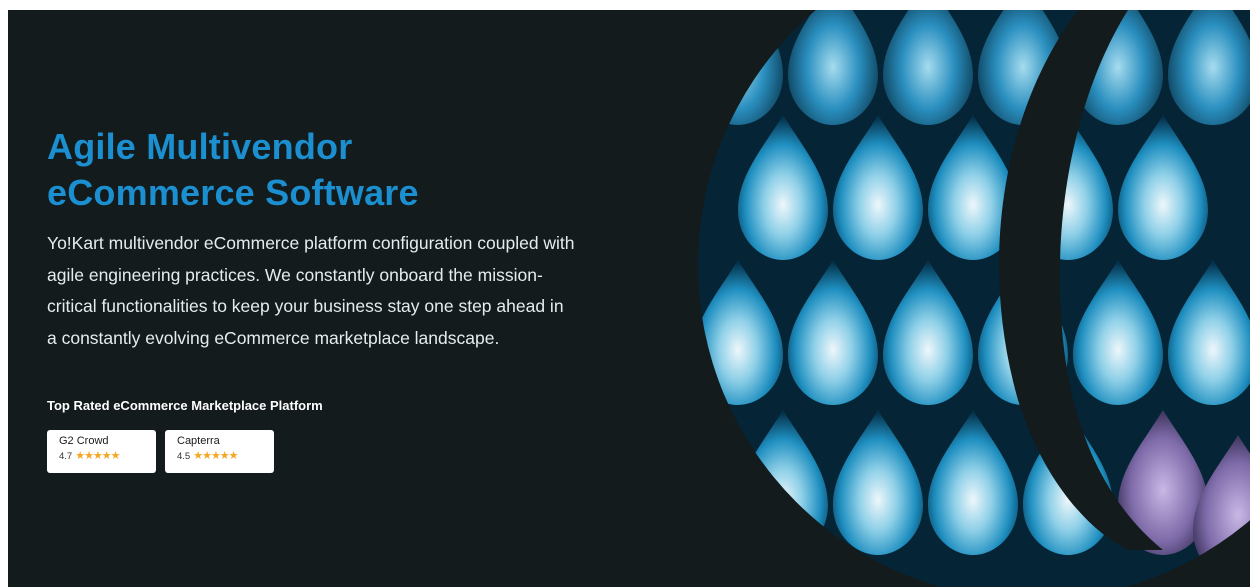 The height and width of the screenshot is (587, 1250). I want to click on top-rated-label: Top Rated eCommerce Marketplace Platform, so click(185, 405).